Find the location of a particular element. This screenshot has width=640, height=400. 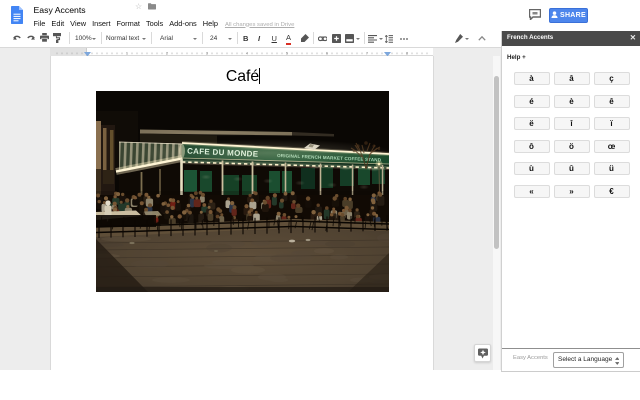

svg-text: 8 is located at coordinates (407, 52).